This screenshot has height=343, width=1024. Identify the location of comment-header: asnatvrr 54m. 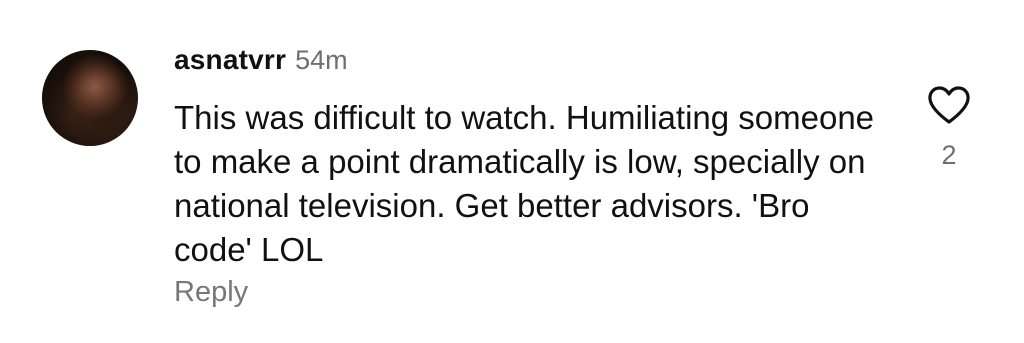
(261, 62).